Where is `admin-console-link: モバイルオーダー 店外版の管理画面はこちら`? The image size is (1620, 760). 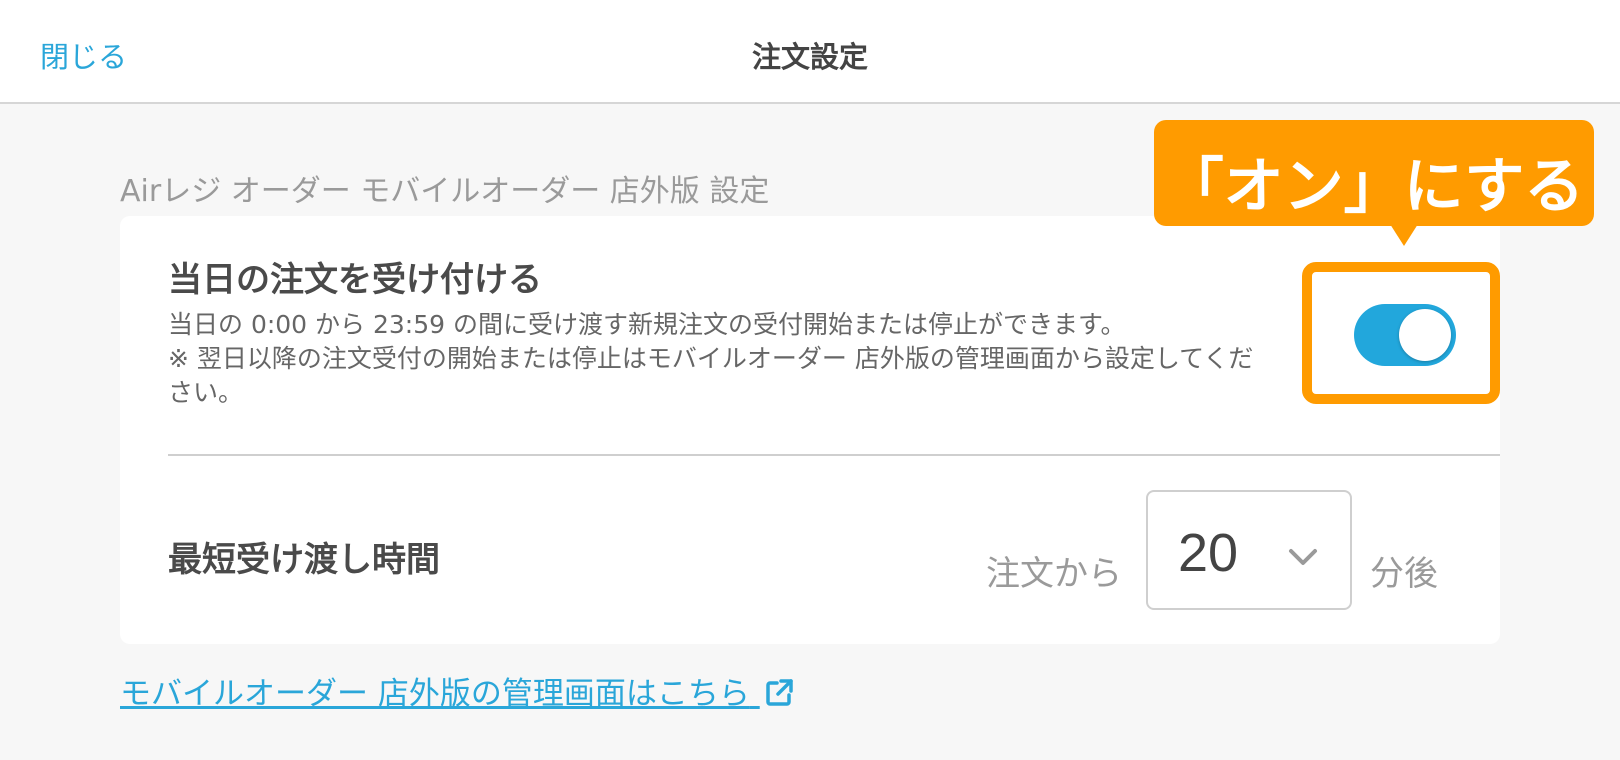 admin-console-link: モバイルオーダー 店外版の管理画面はこちら is located at coordinates (457, 690).